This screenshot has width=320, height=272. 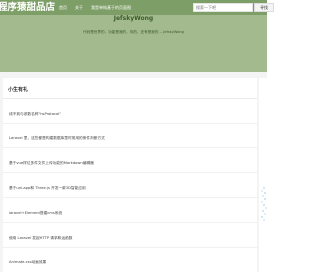 I want to click on section-title: 小生有礼, so click(x=18, y=90).